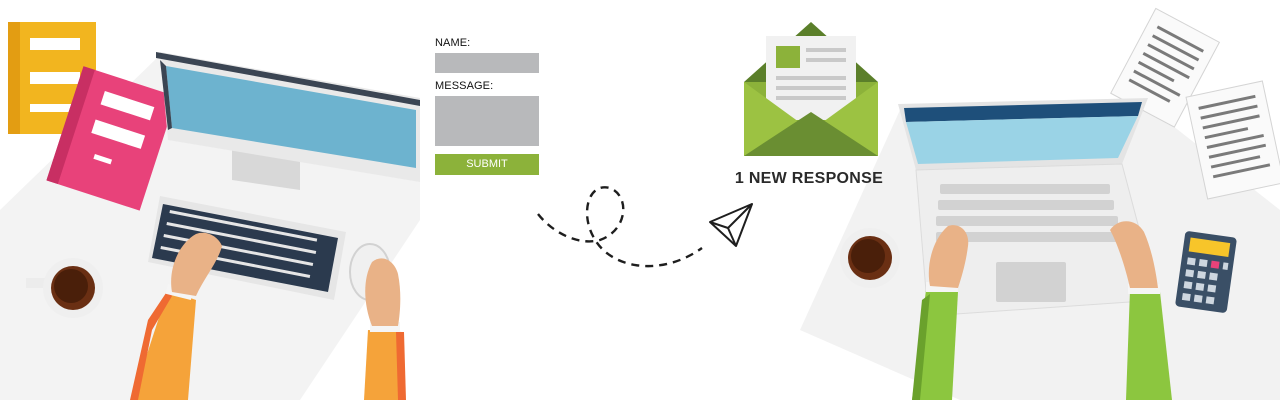 The height and width of the screenshot is (400, 1280). Describe the element at coordinates (1206, 272) in the screenshot. I see `calculator-icon` at that location.